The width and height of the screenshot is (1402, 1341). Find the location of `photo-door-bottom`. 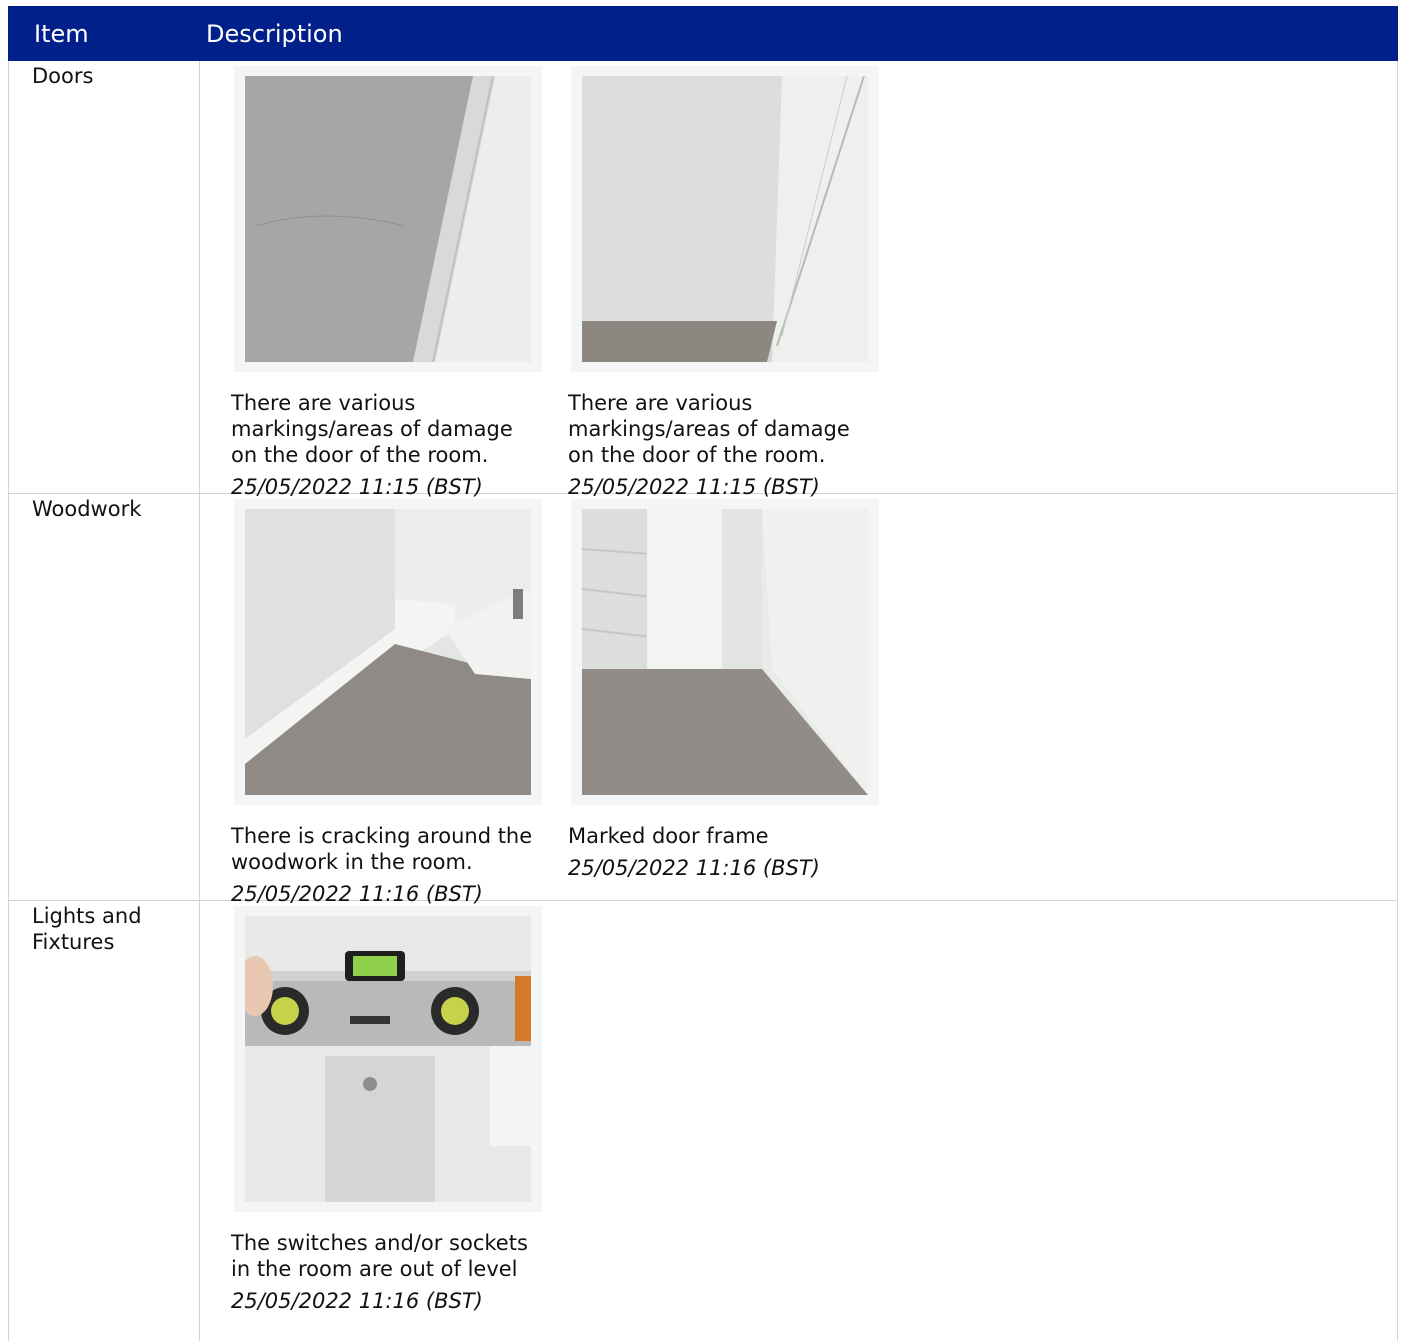

photo-door-bottom is located at coordinates (725, 219).